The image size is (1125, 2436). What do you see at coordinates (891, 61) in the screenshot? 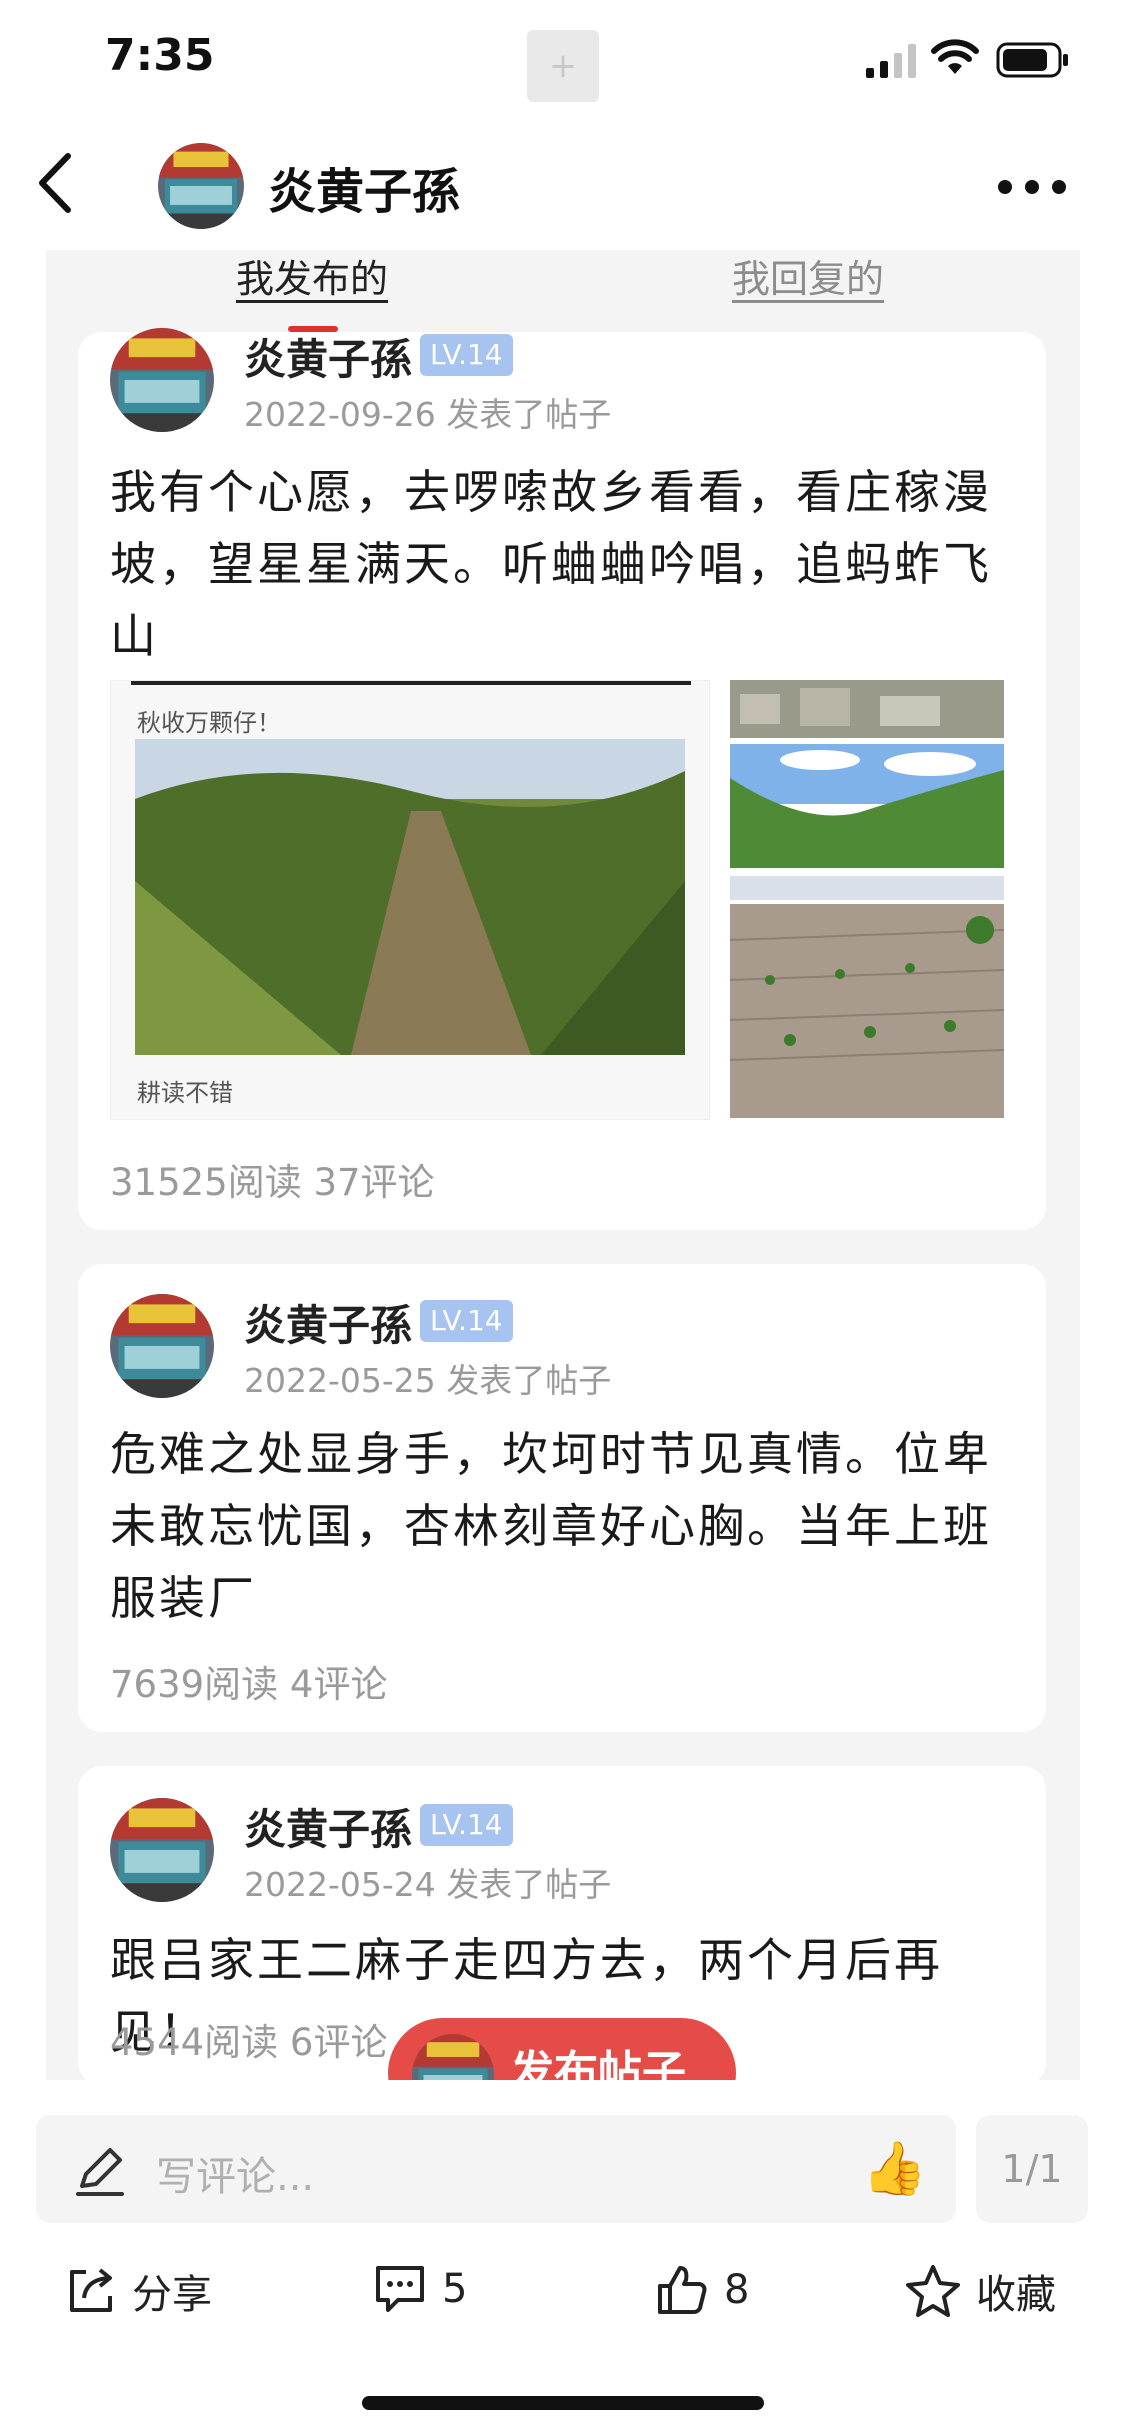
I see `signal-icon` at bounding box center [891, 61].